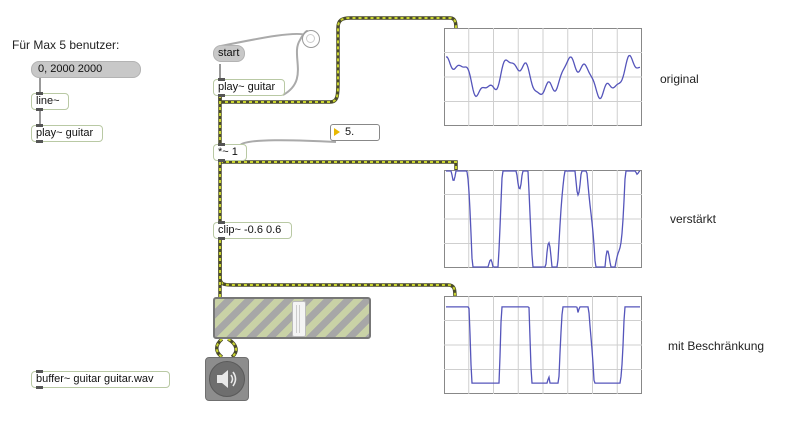  What do you see at coordinates (337, 132) in the screenshot?
I see `number-arrow-icon` at bounding box center [337, 132].